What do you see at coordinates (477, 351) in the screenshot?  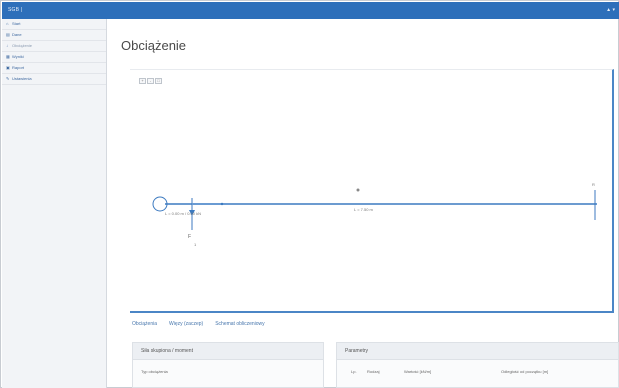 I see `panel-title: Parametry` at bounding box center [477, 351].